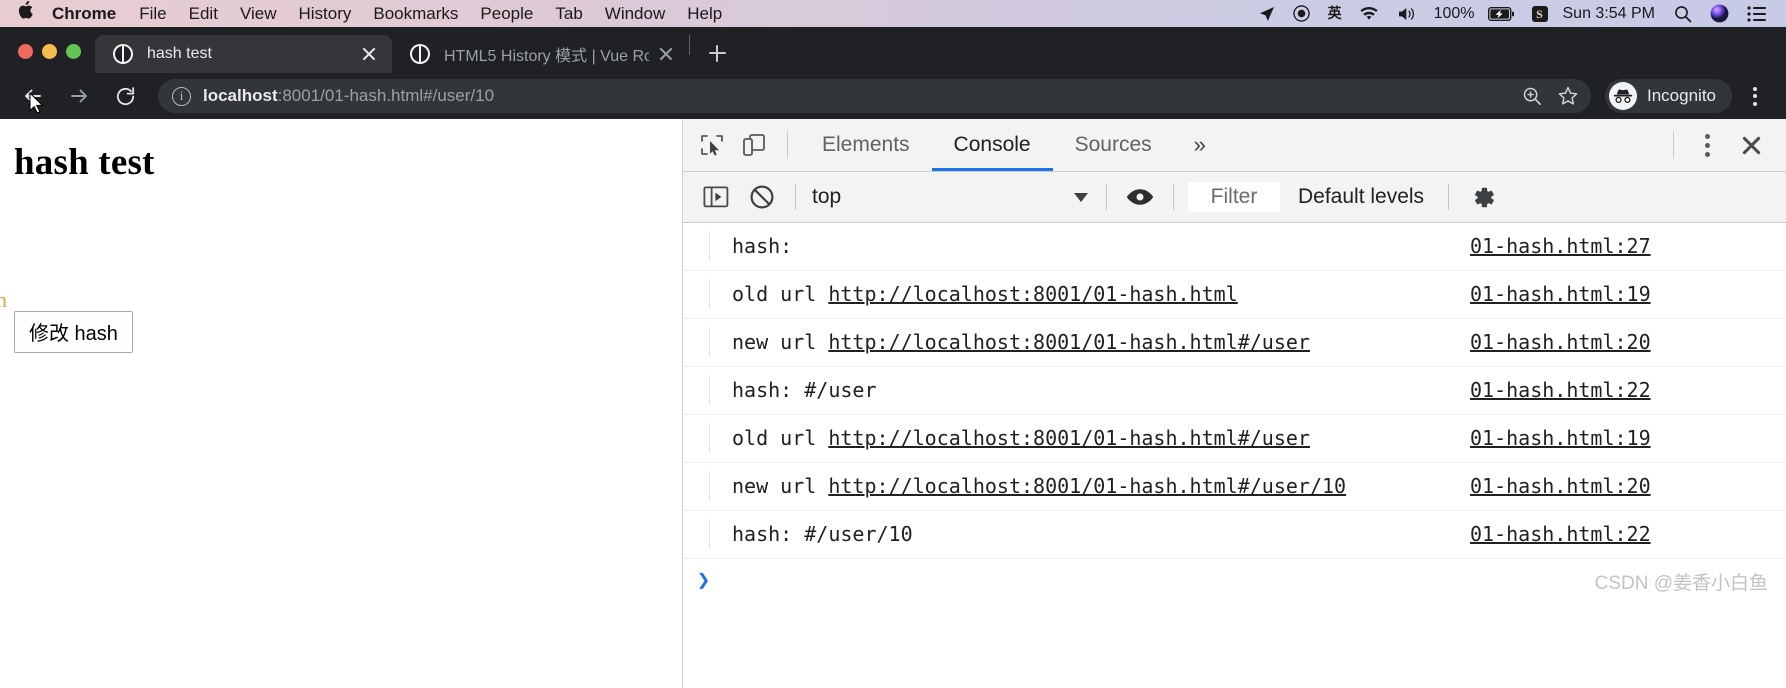 Image resolution: width=1786 pixels, height=688 pixels. Describe the element at coordinates (1234, 197) in the screenshot. I see `console-filter-input: Filter` at that location.